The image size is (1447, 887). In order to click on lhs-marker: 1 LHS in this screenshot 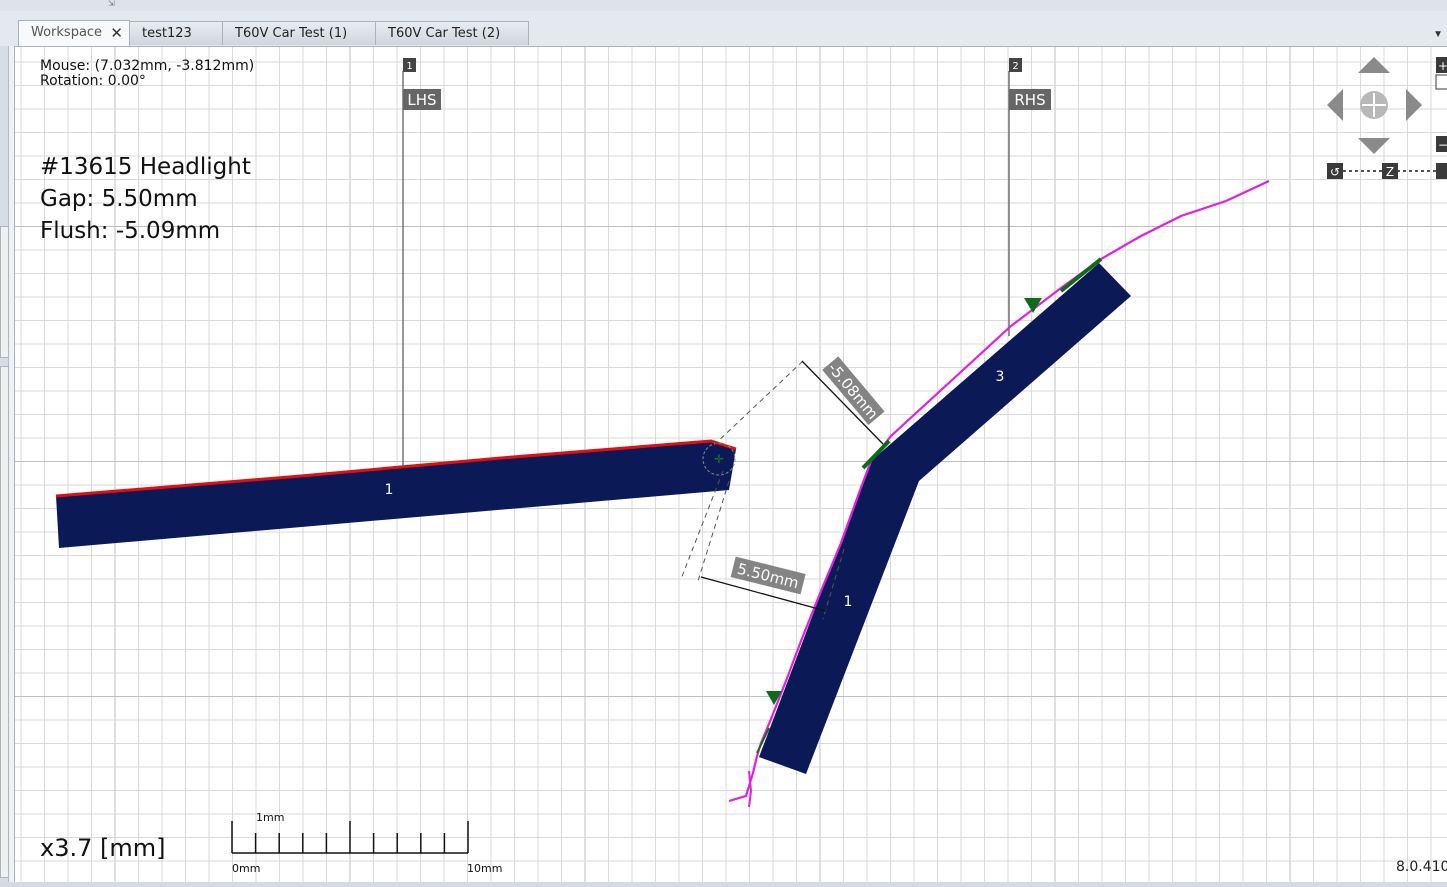, I will do `click(422, 84)`.